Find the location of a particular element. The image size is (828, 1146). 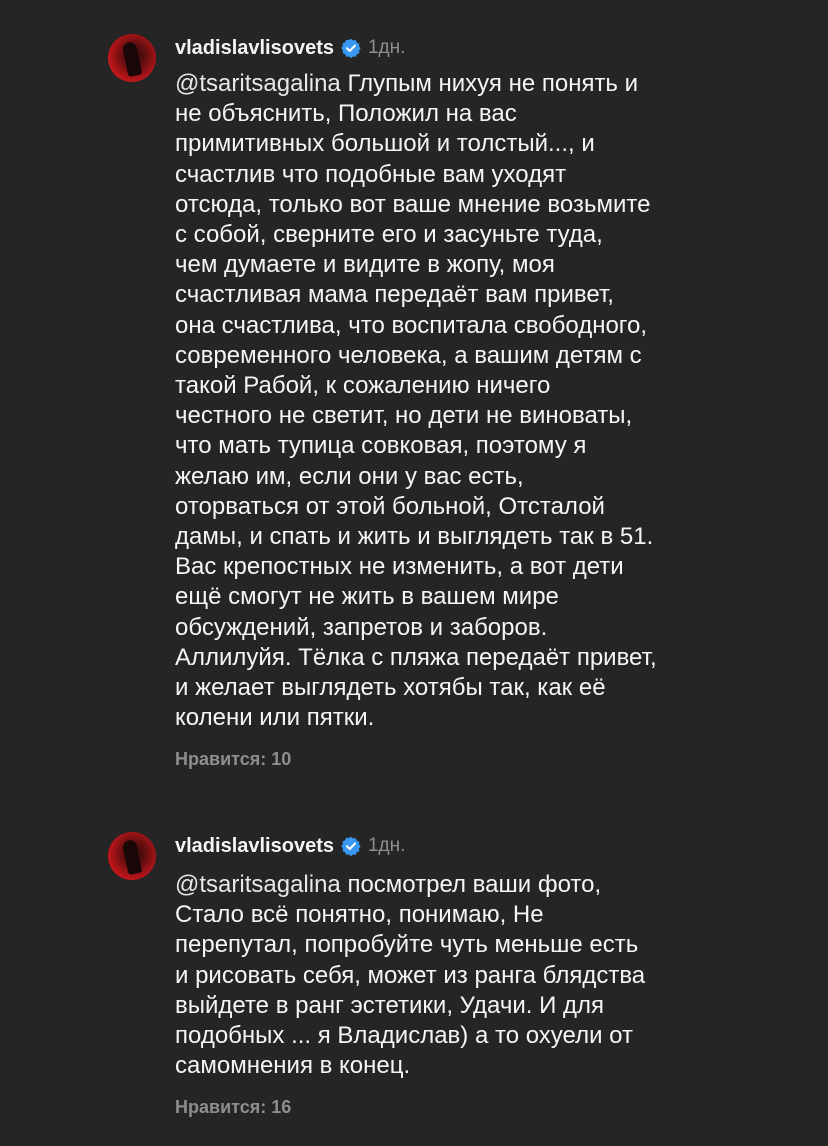

username: vladislavlisovets is located at coordinates (254, 846).